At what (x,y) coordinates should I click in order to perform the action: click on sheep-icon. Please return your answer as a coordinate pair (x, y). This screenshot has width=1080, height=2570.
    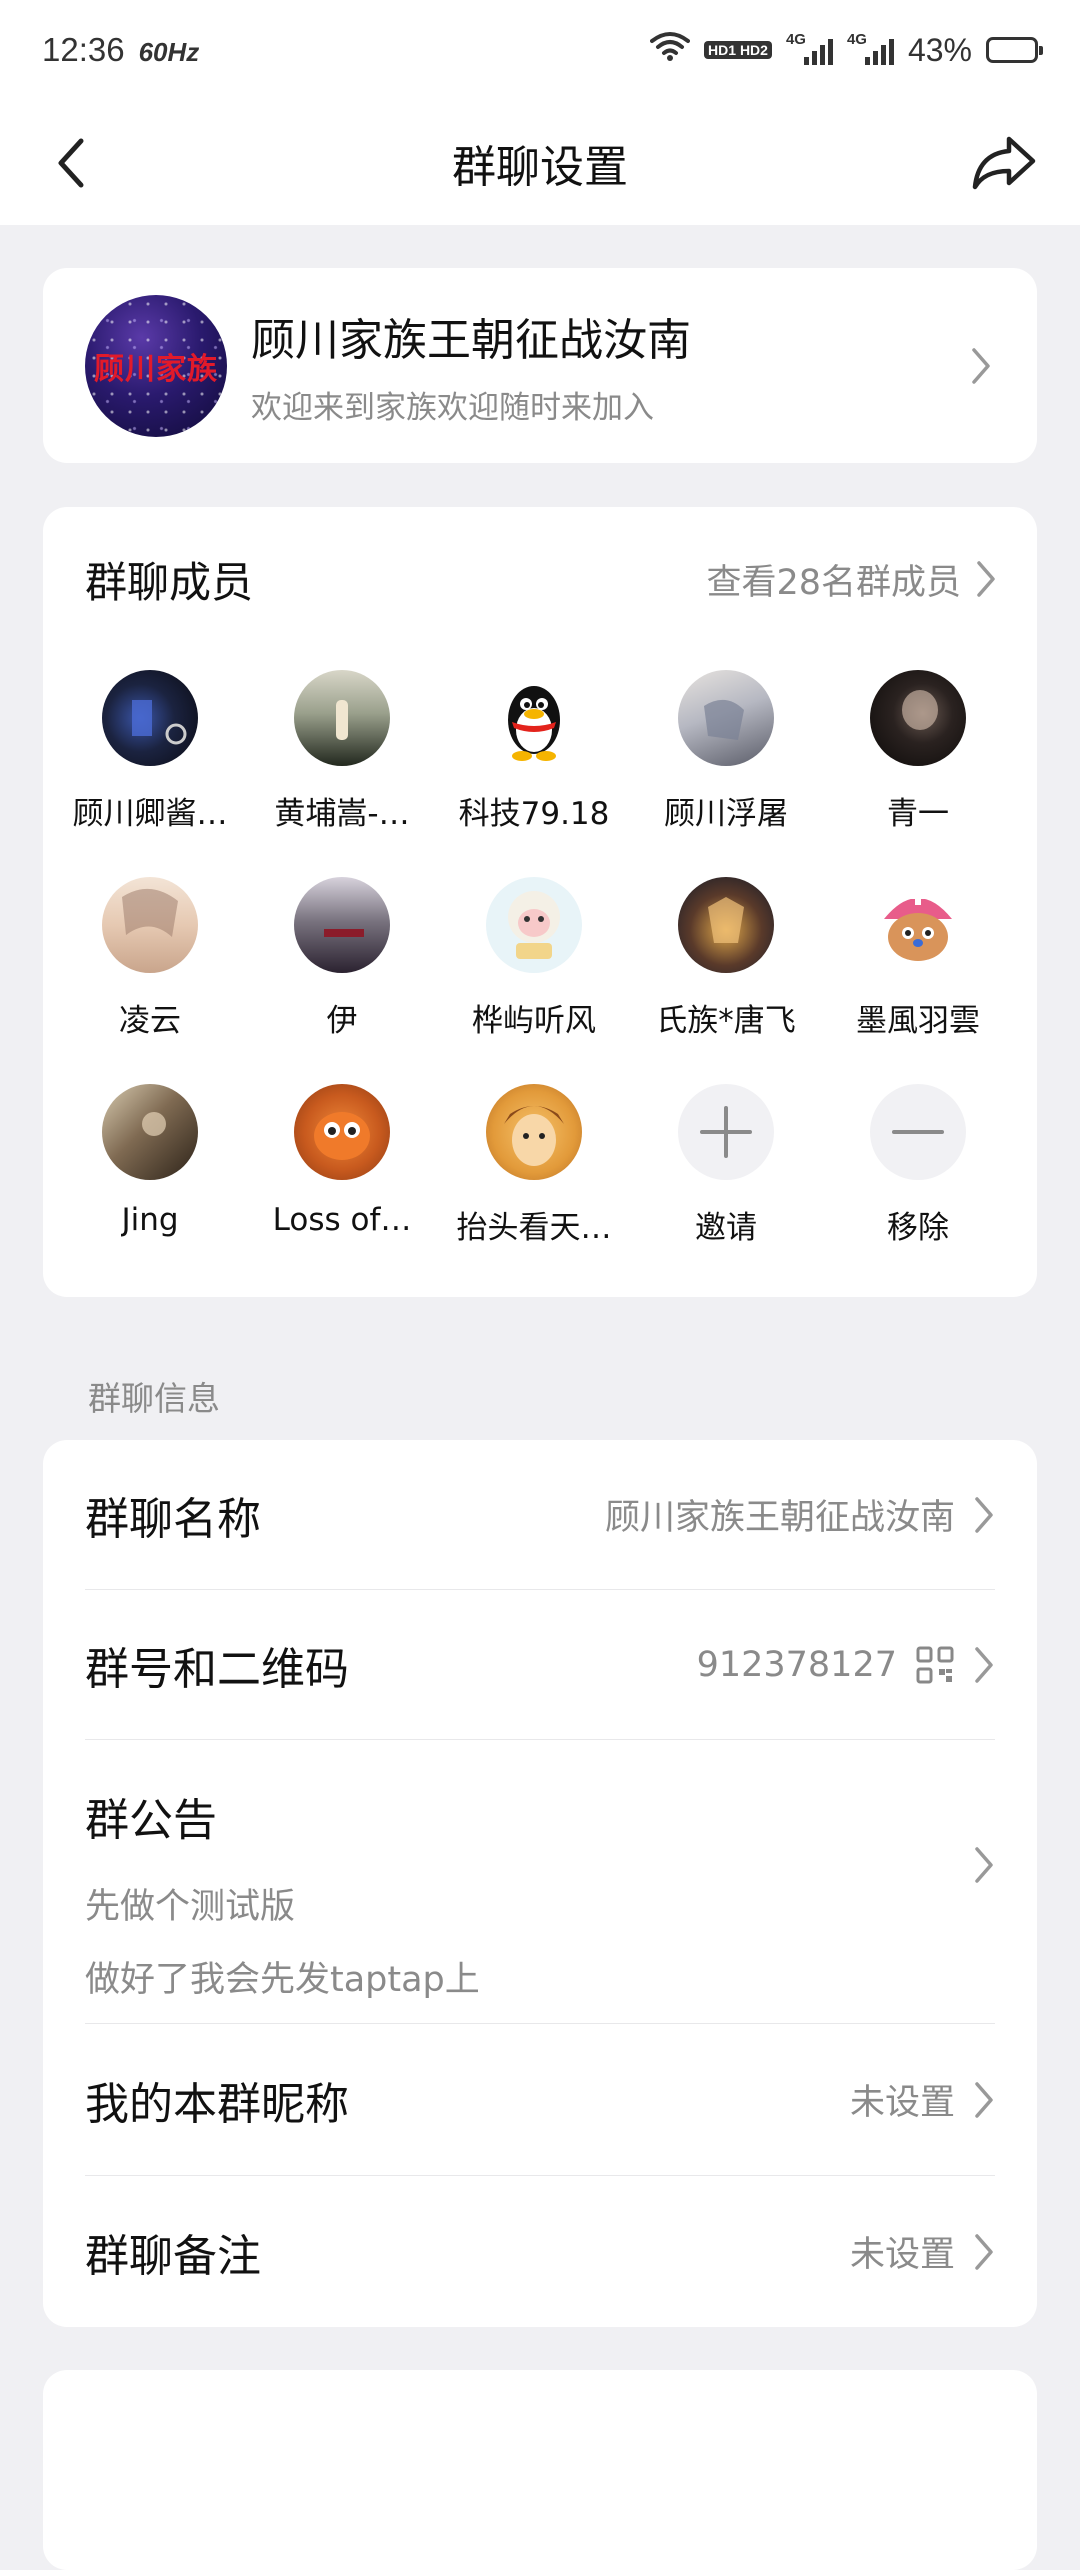
    Looking at the image, I should click on (534, 925).